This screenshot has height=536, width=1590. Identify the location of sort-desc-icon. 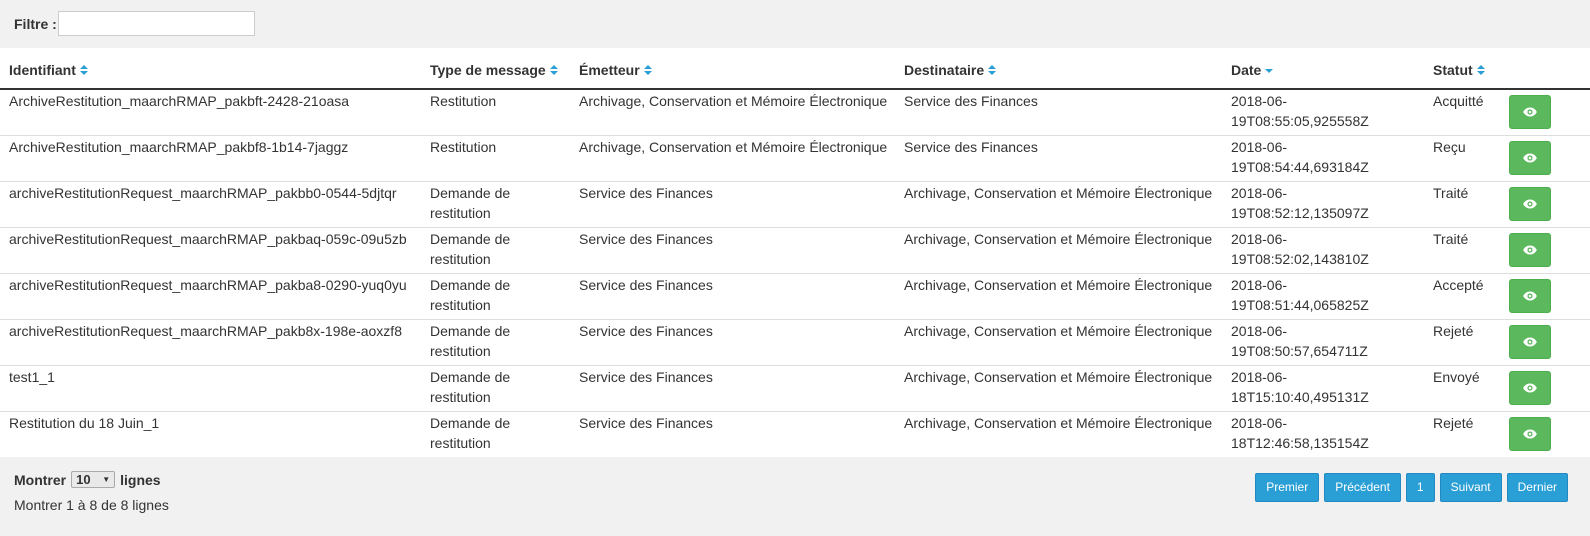
(1269, 70).